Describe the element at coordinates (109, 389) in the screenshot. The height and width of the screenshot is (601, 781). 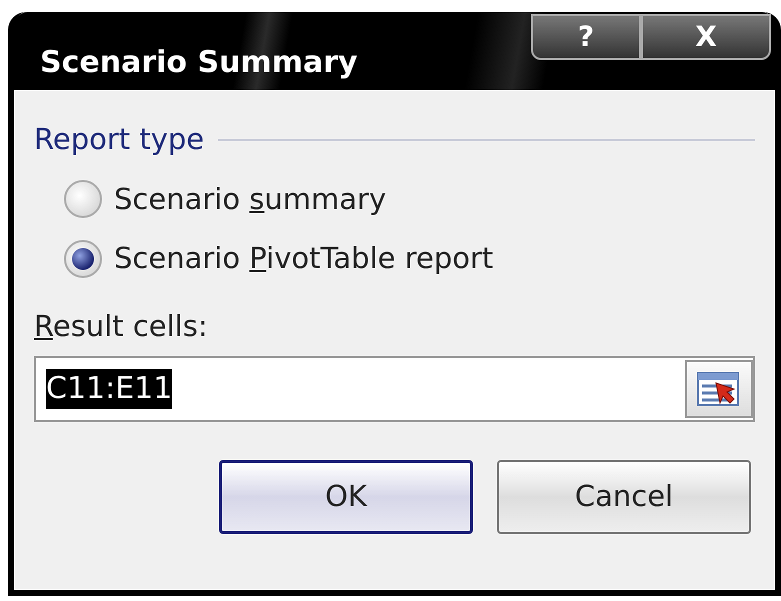
I see `field-value: C11:E11` at that location.